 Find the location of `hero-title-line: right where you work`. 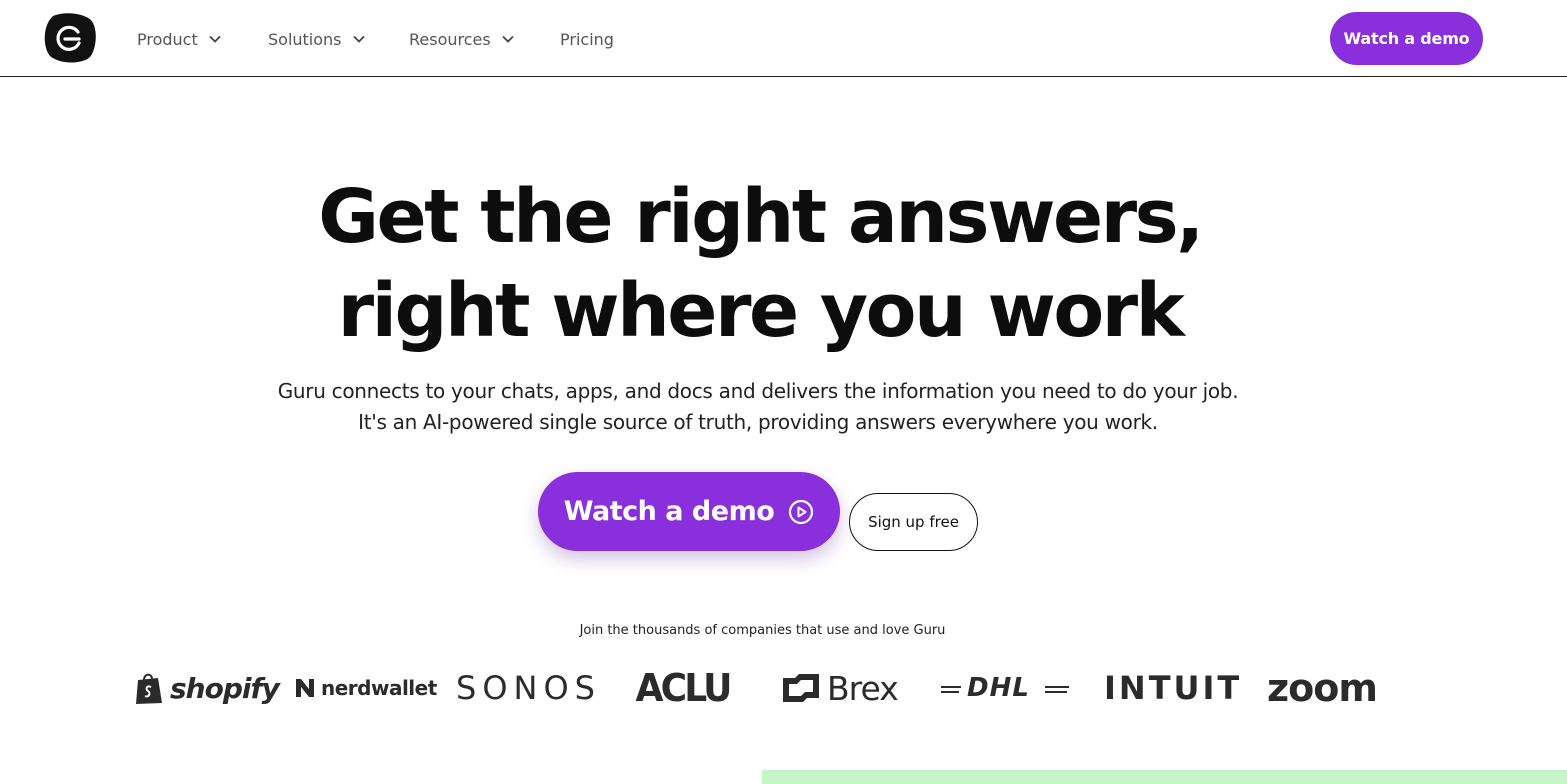

hero-title-line: right where you work is located at coordinates (761, 311).